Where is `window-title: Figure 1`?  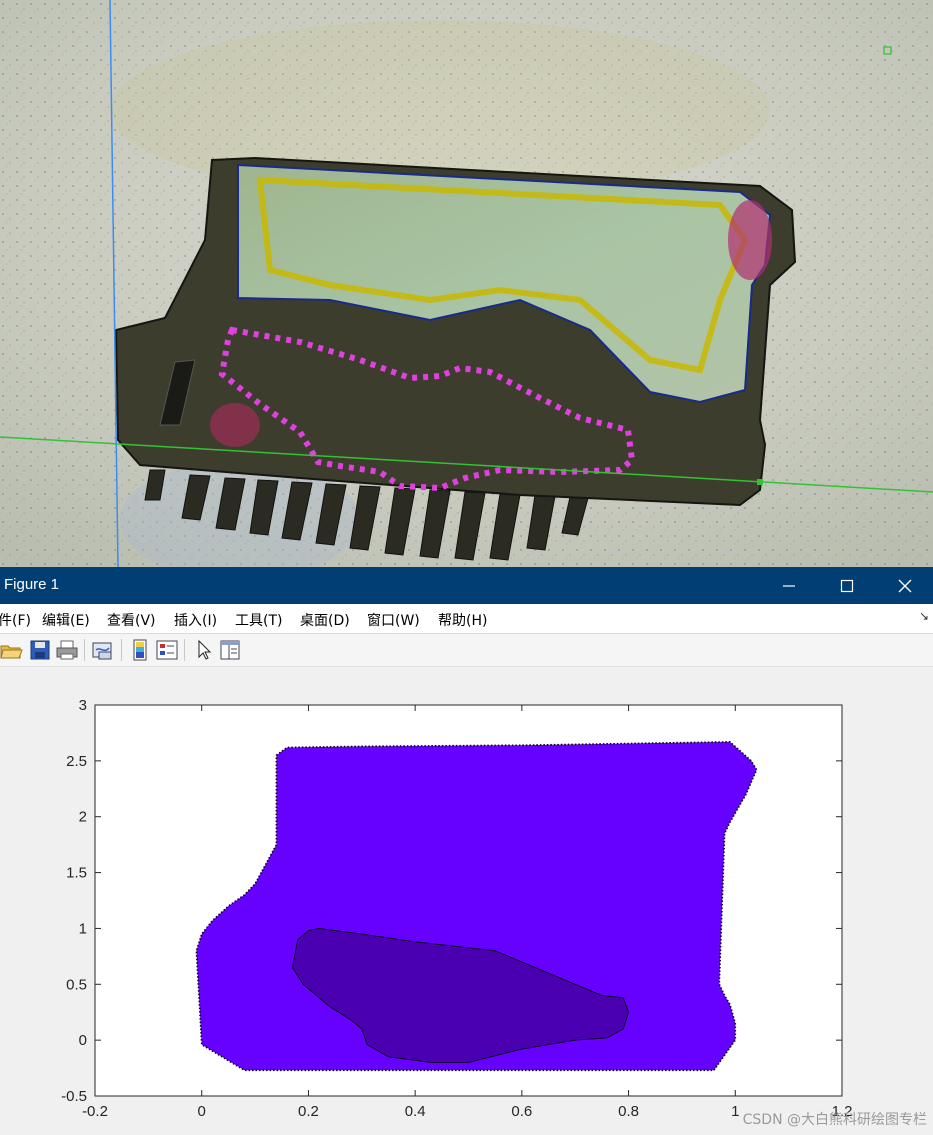 window-title: Figure 1 is located at coordinates (32, 584).